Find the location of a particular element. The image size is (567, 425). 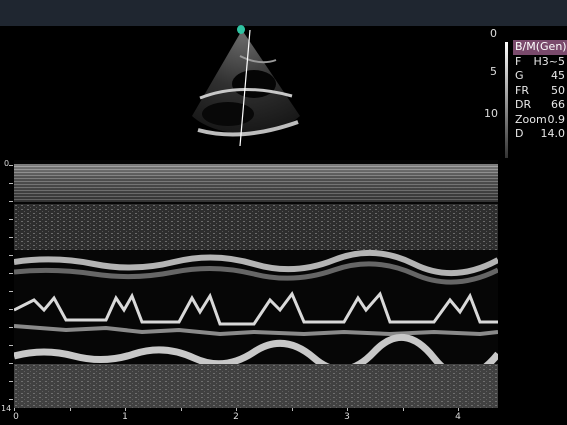

m-mode-depth-top-label: 0 is located at coordinates (7, 163).